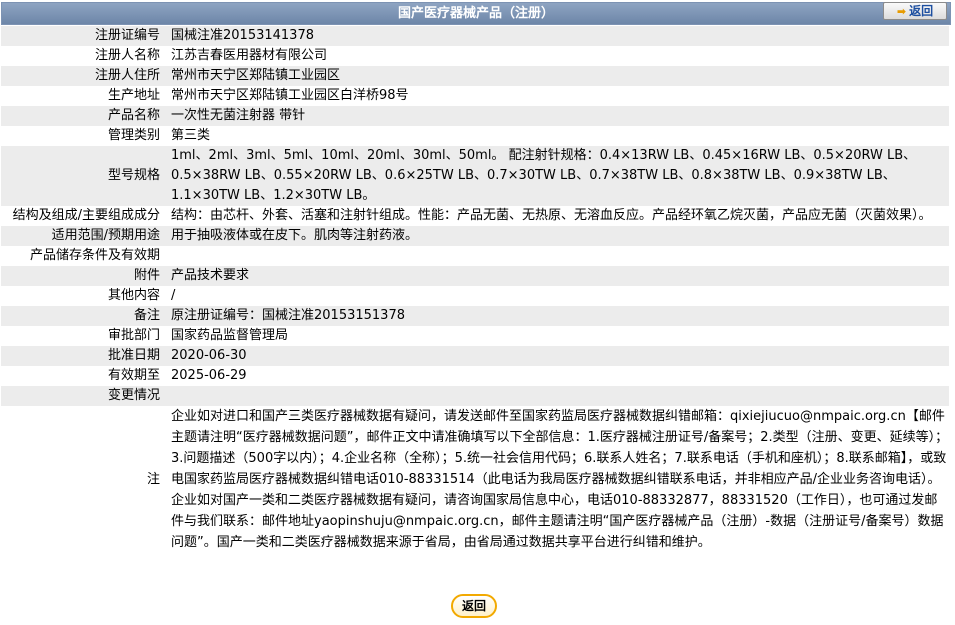 The image size is (955, 625). I want to click on row-value: 产品技术要求, so click(556, 276).